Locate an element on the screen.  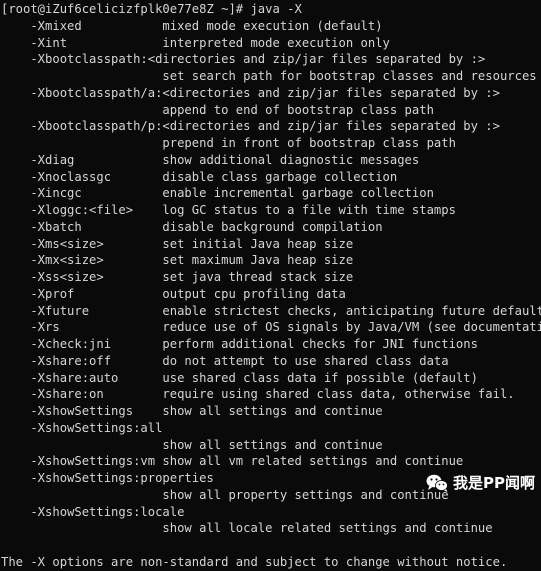
terminal-output-line: -XshowSettings:locale is located at coordinates (93, 511).